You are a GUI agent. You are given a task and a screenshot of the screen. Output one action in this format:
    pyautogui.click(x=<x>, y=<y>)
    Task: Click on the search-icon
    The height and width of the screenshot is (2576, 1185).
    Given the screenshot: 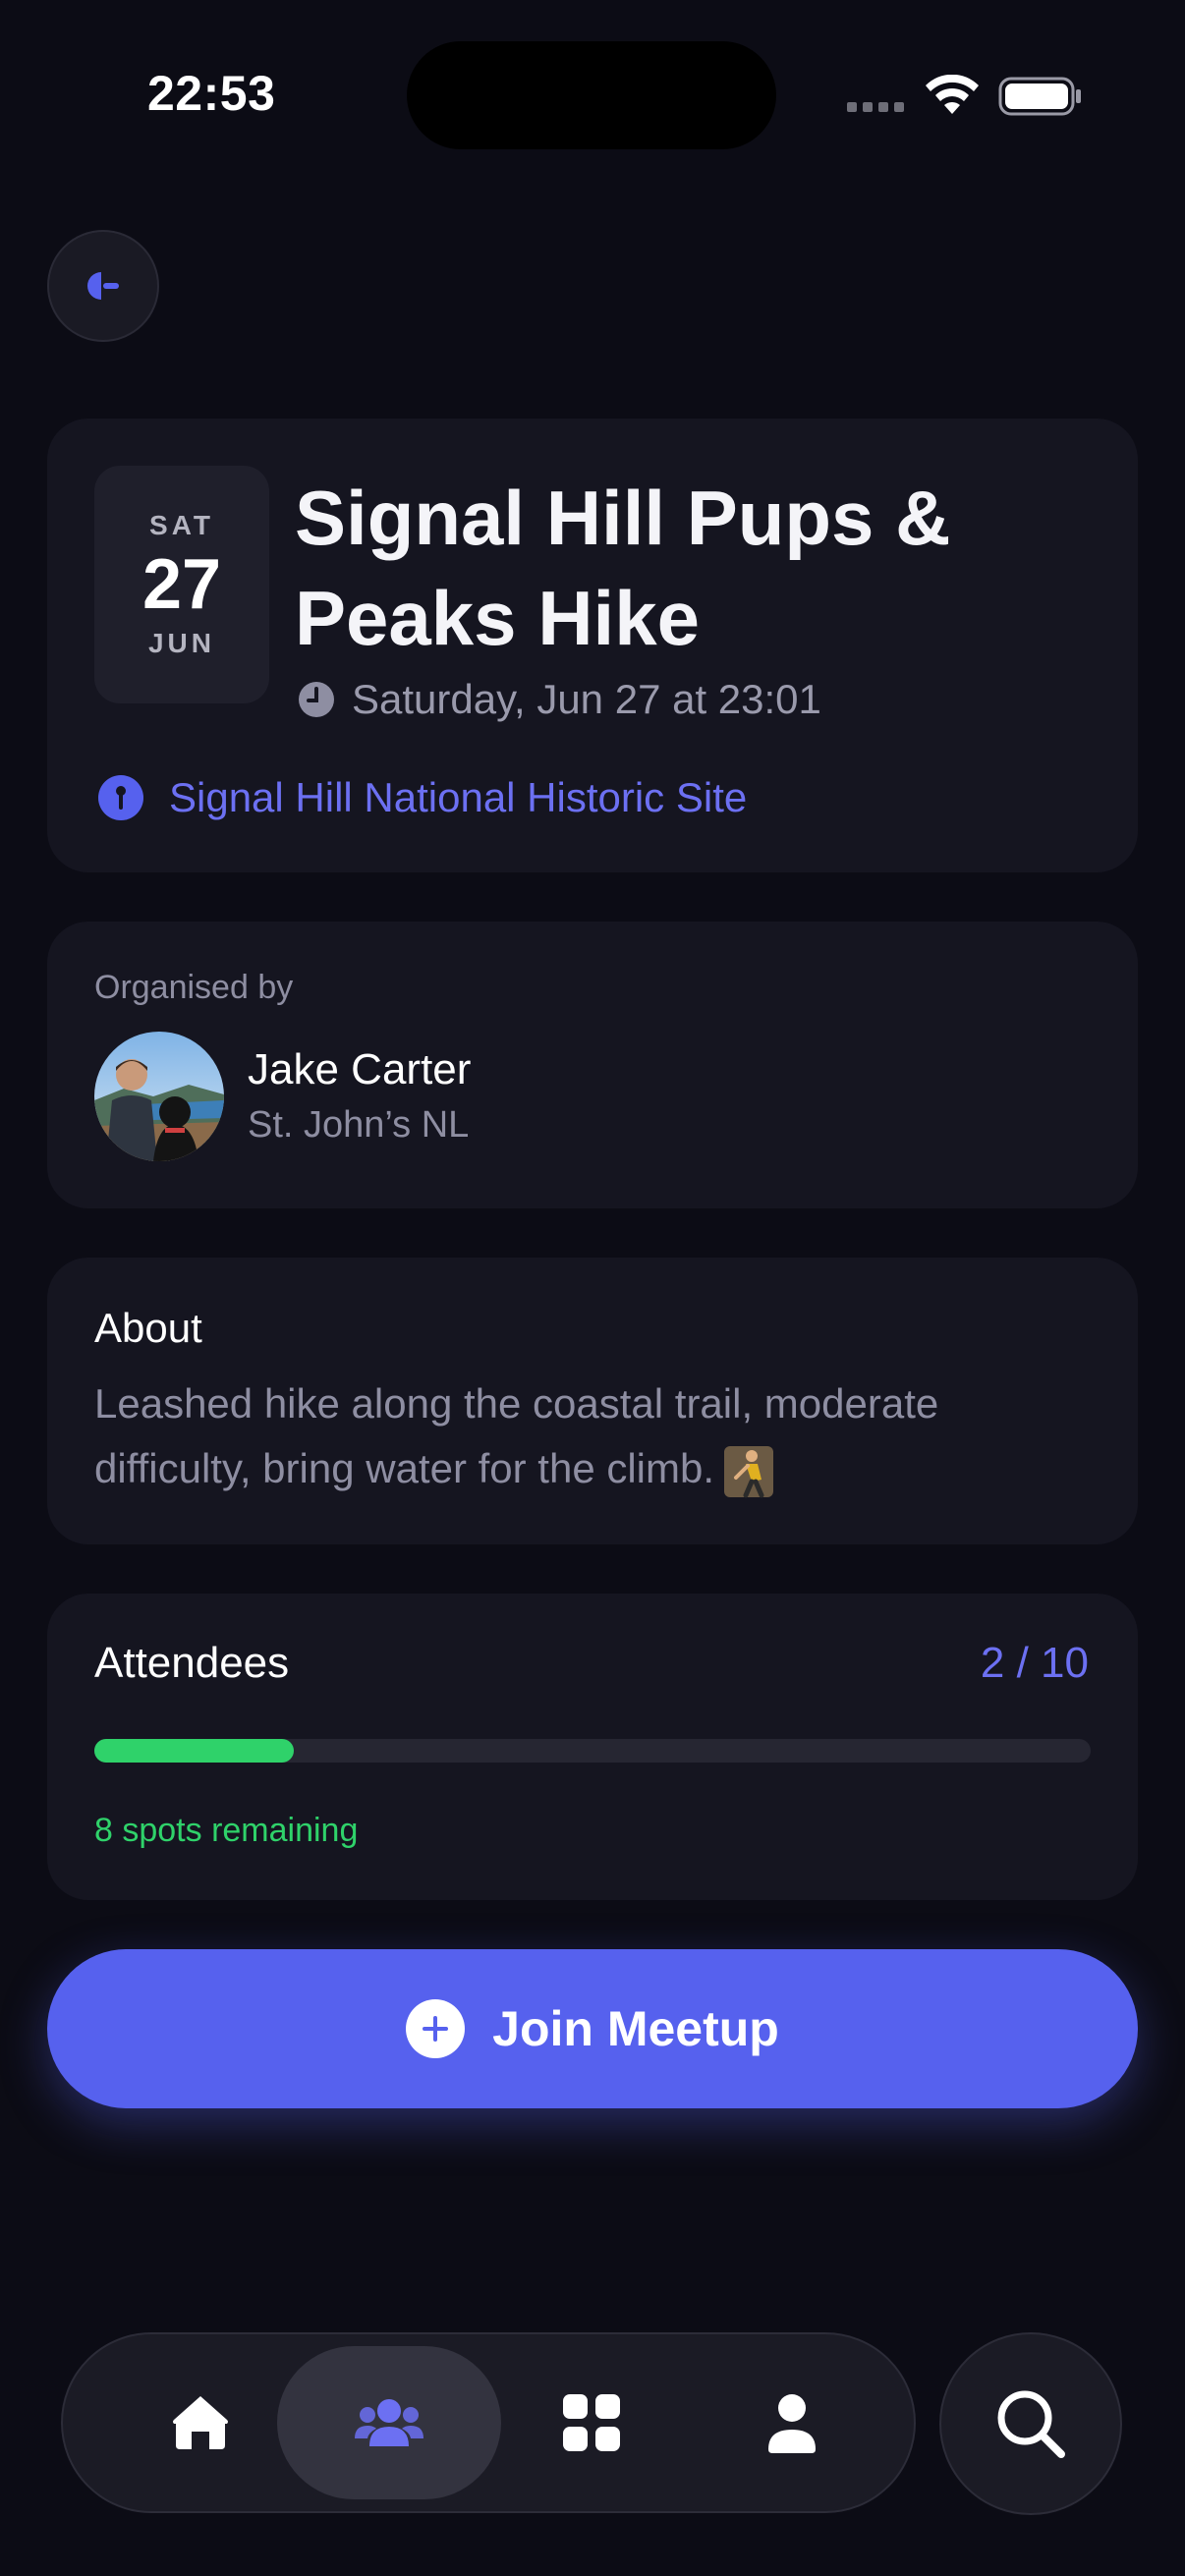 What is the action you would take?
    pyautogui.click(x=1031, y=2424)
    